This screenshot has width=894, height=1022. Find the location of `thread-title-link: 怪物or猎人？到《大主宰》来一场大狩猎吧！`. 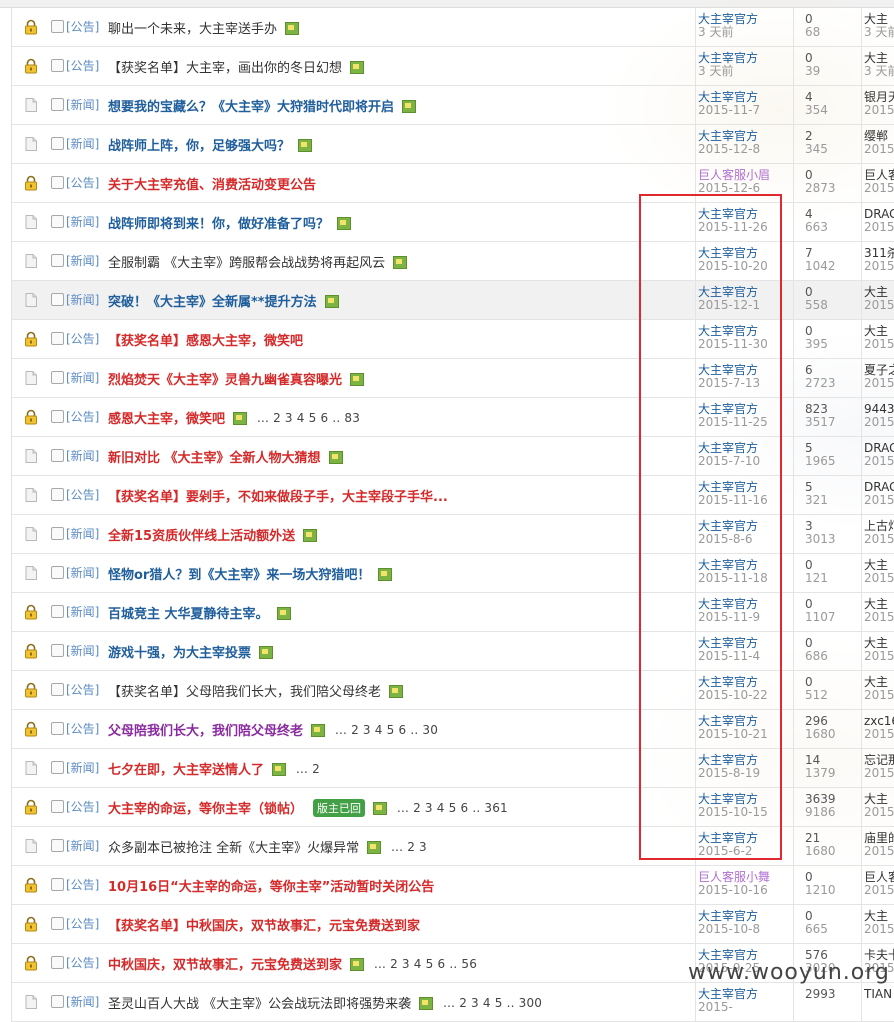

thread-title-link: 怪物or猎人？到《大主宰》来一场大狩猎吧！ is located at coordinates (239, 573).